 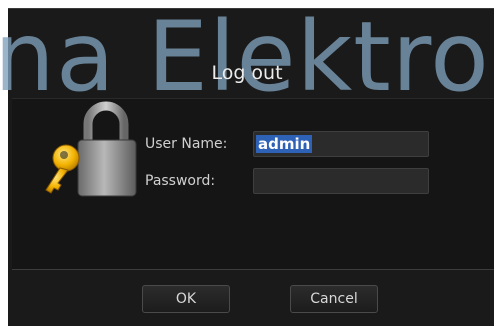 I want to click on password-label: Password:, so click(x=180, y=181).